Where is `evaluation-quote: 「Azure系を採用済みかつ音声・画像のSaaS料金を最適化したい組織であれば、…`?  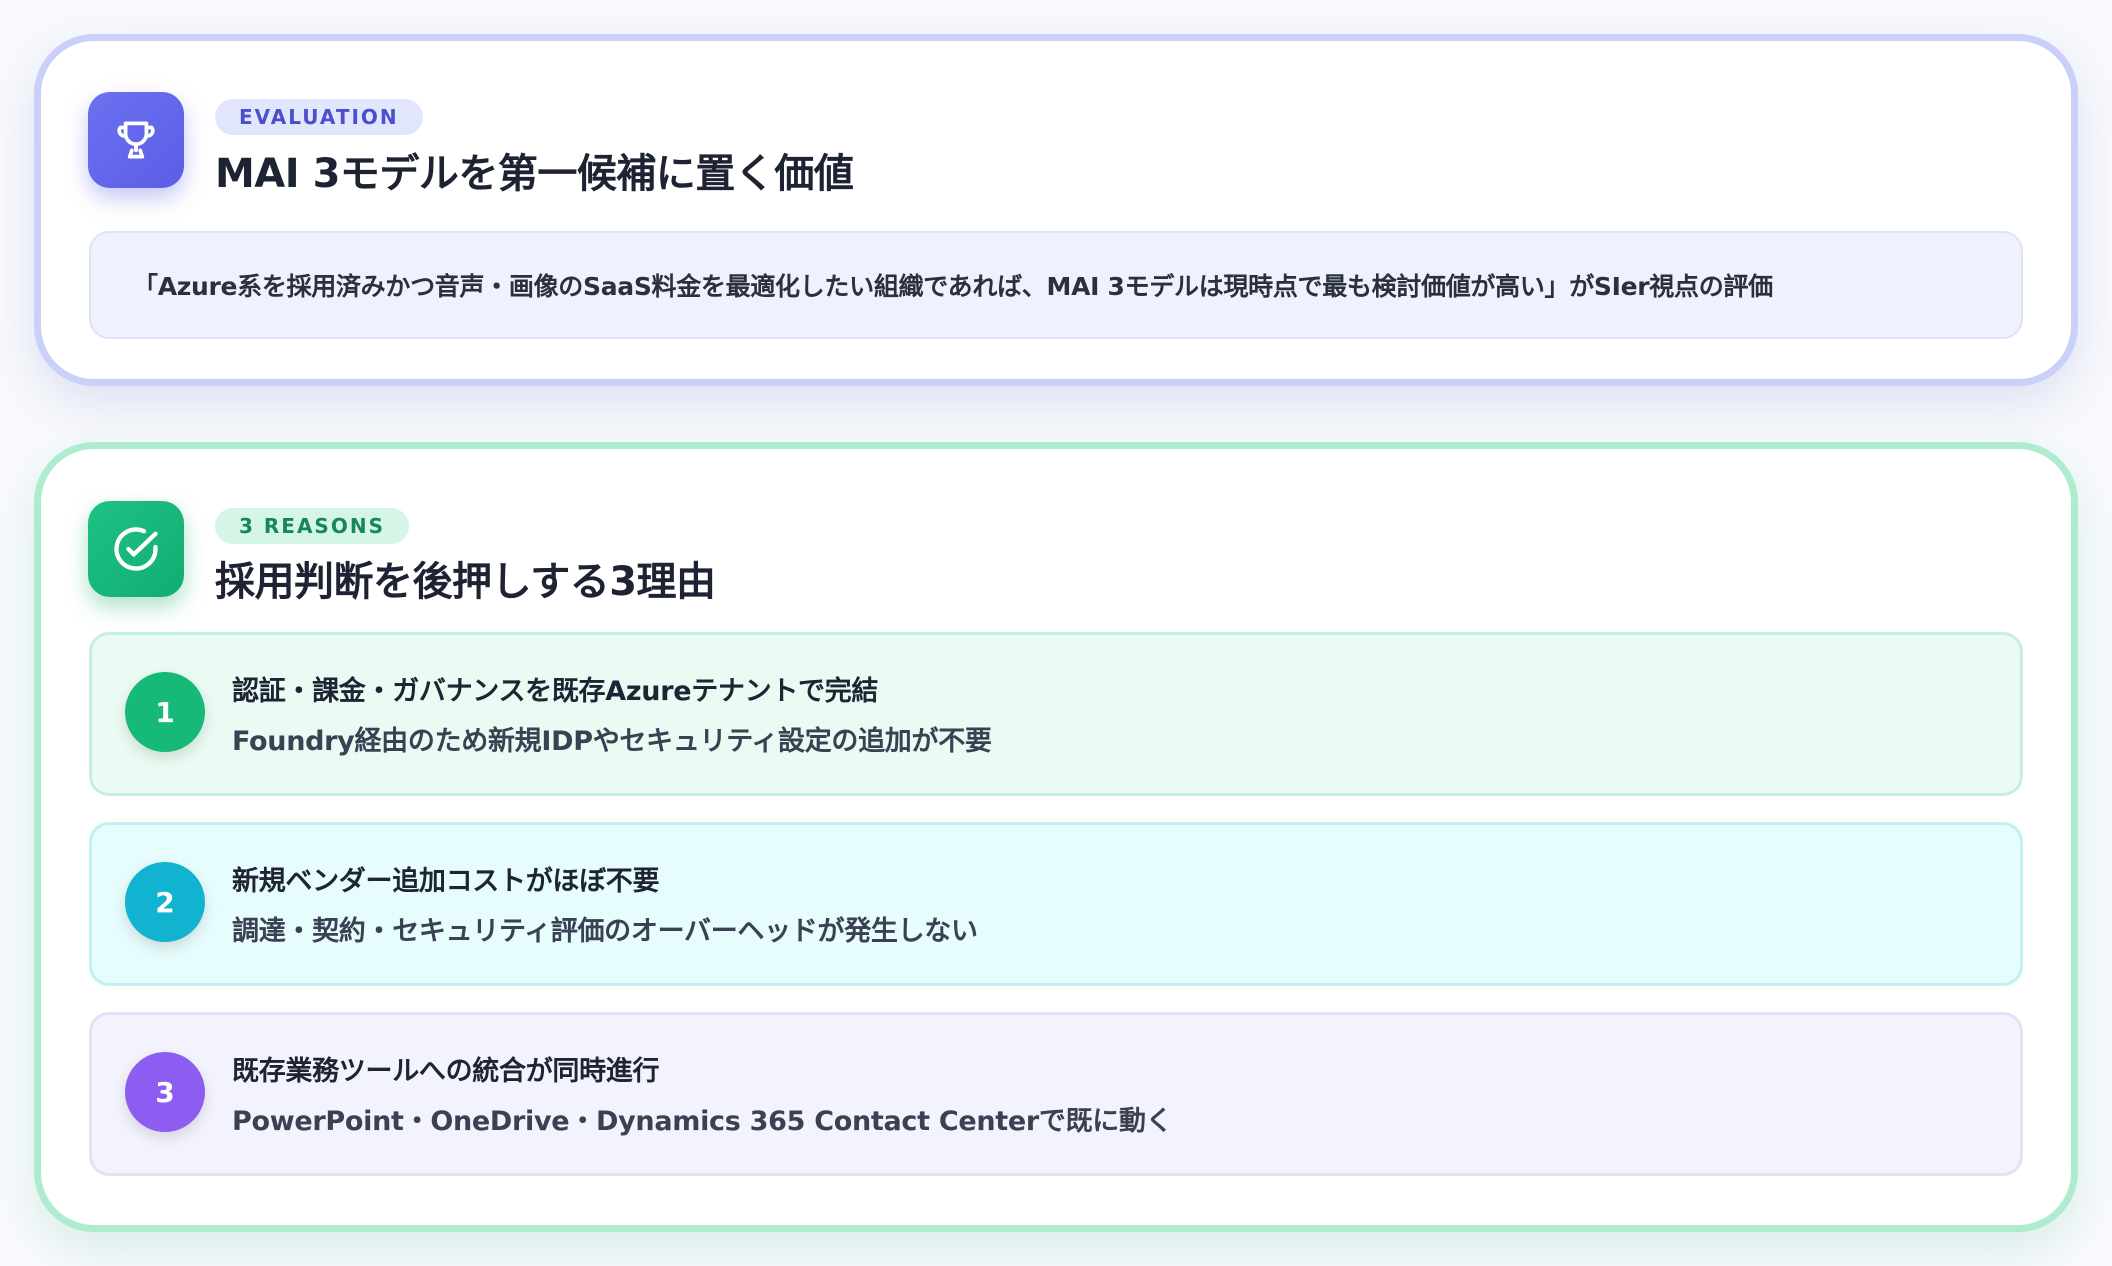 evaluation-quote: 「Azure系を採用済みかつ音声・画像のSaaS料金を最適化したい組織であれば、… is located at coordinates (1056, 285).